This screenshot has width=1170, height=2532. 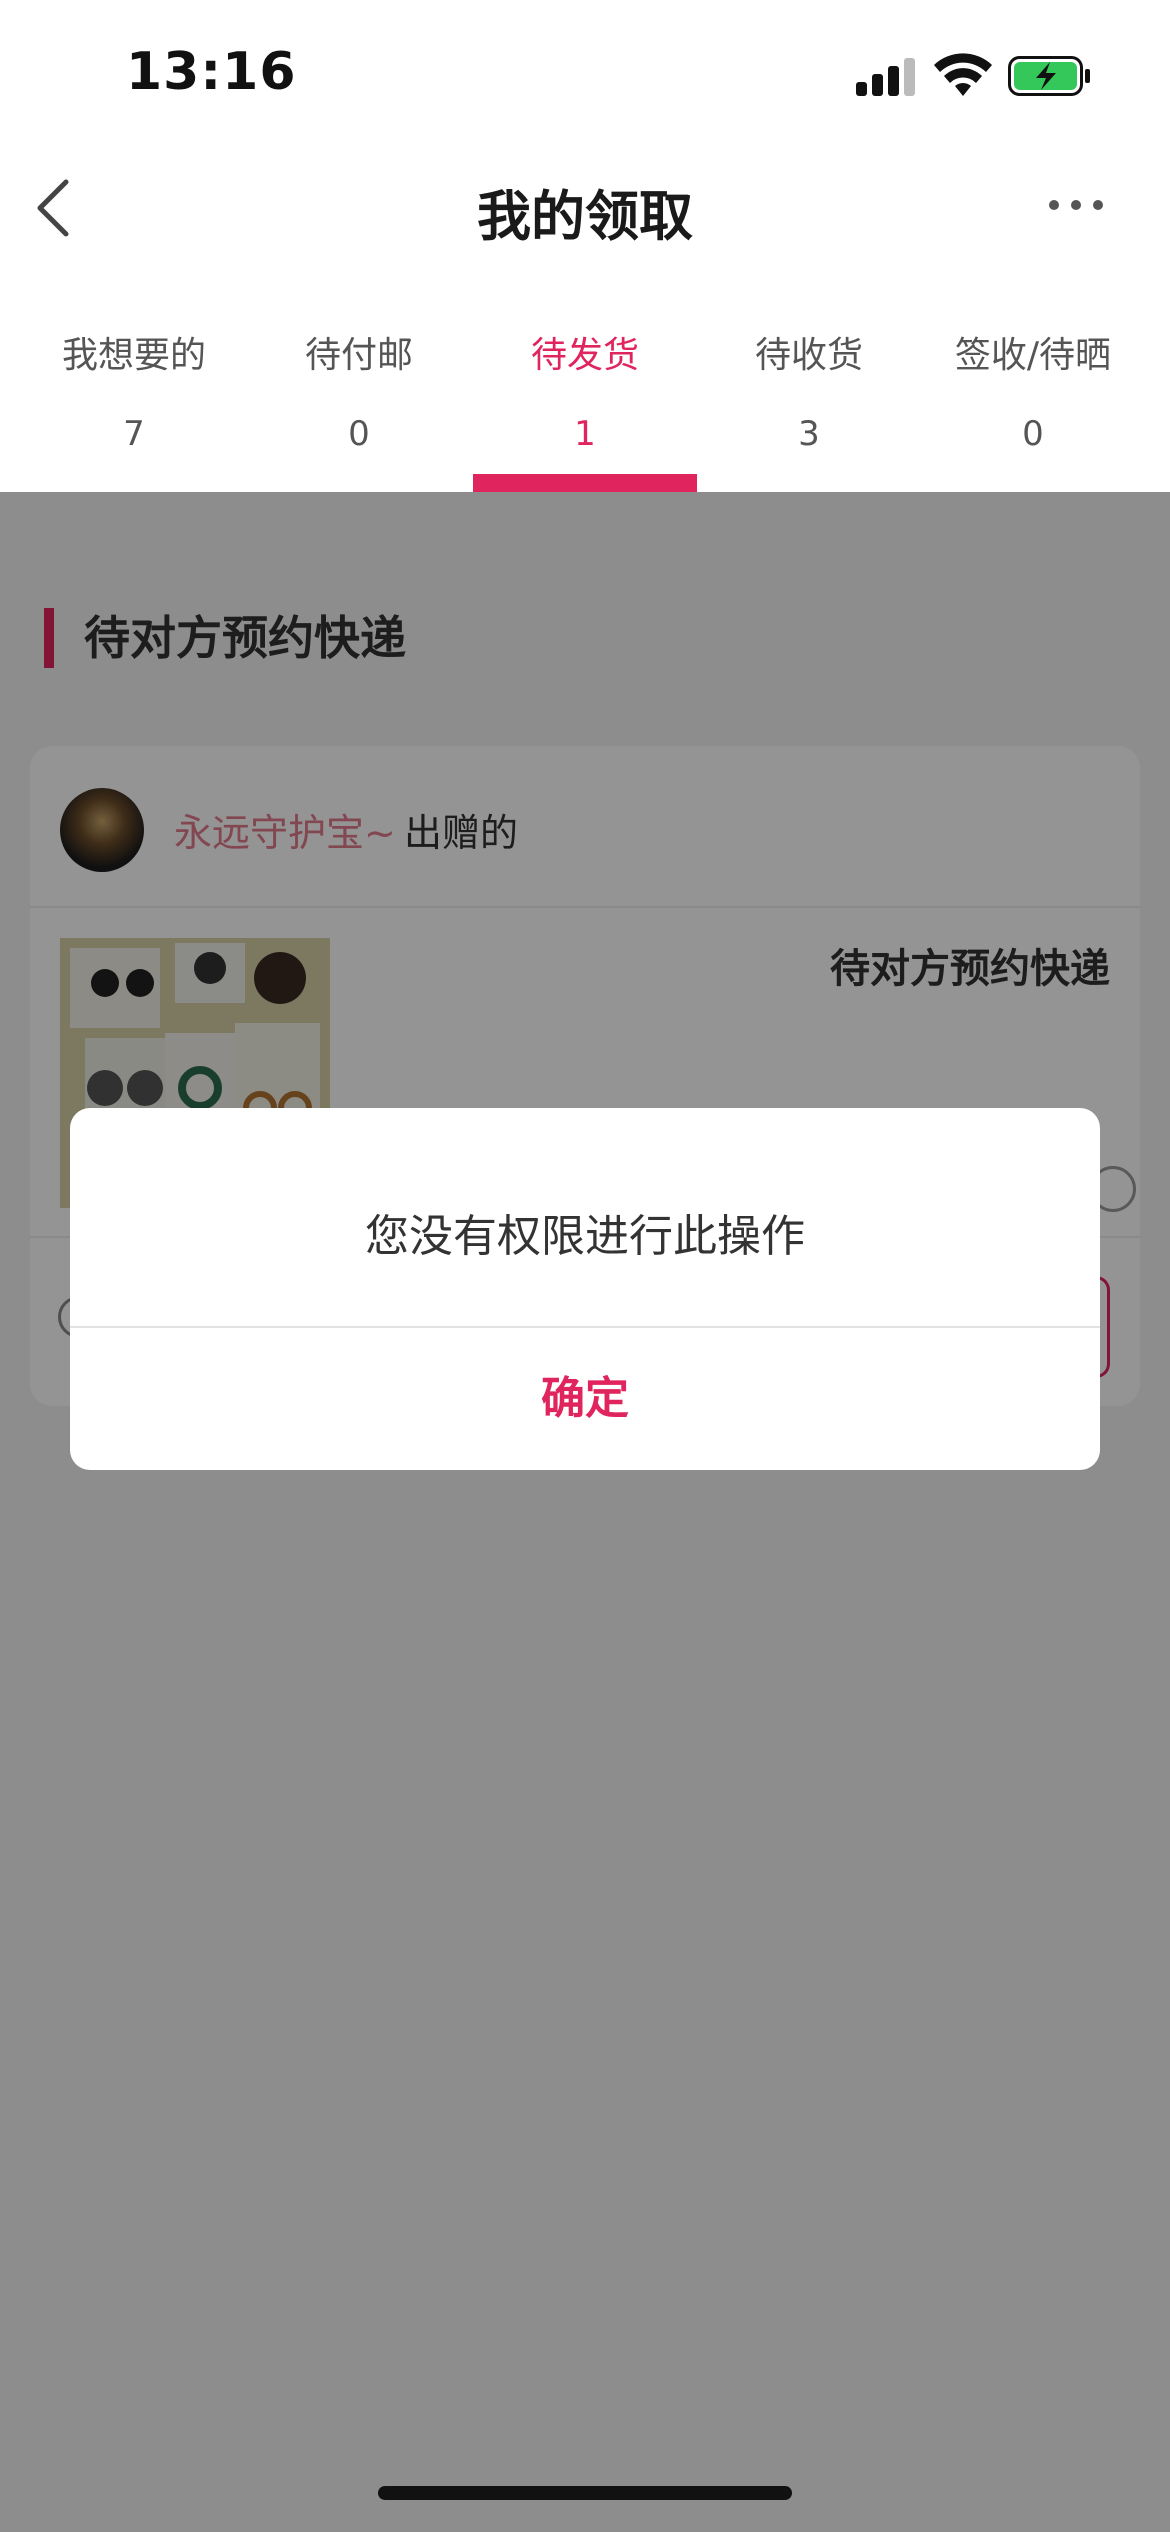 I want to click on wifi-icon, so click(x=963, y=74).